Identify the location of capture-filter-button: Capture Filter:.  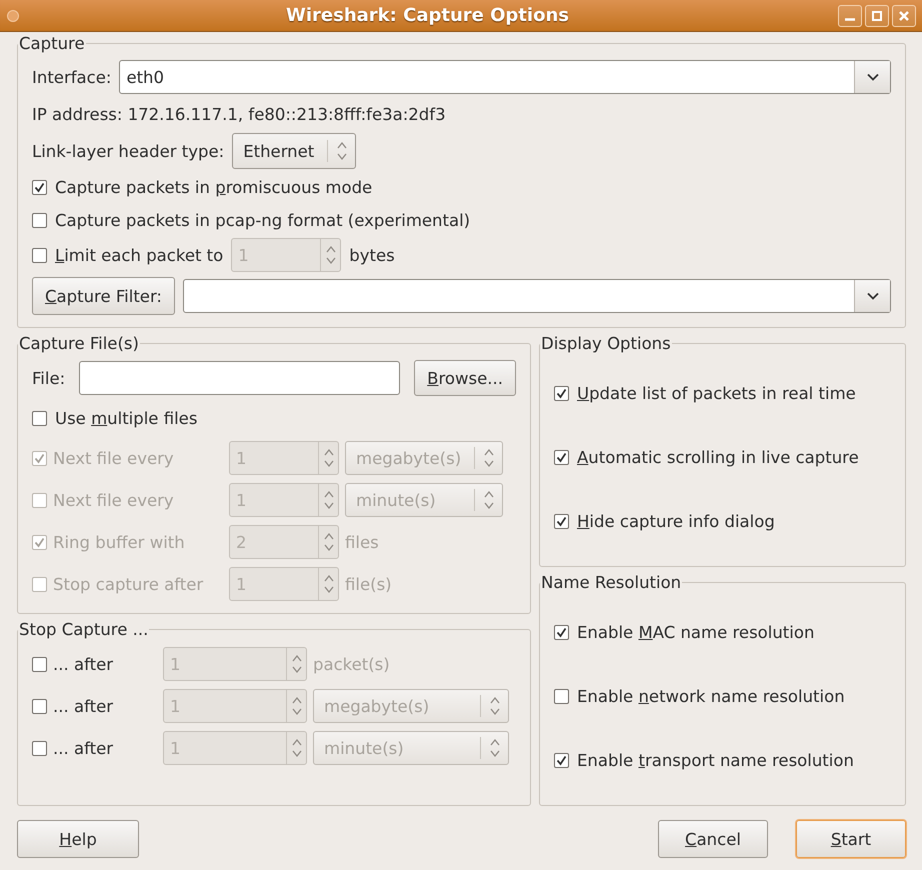
(103, 296).